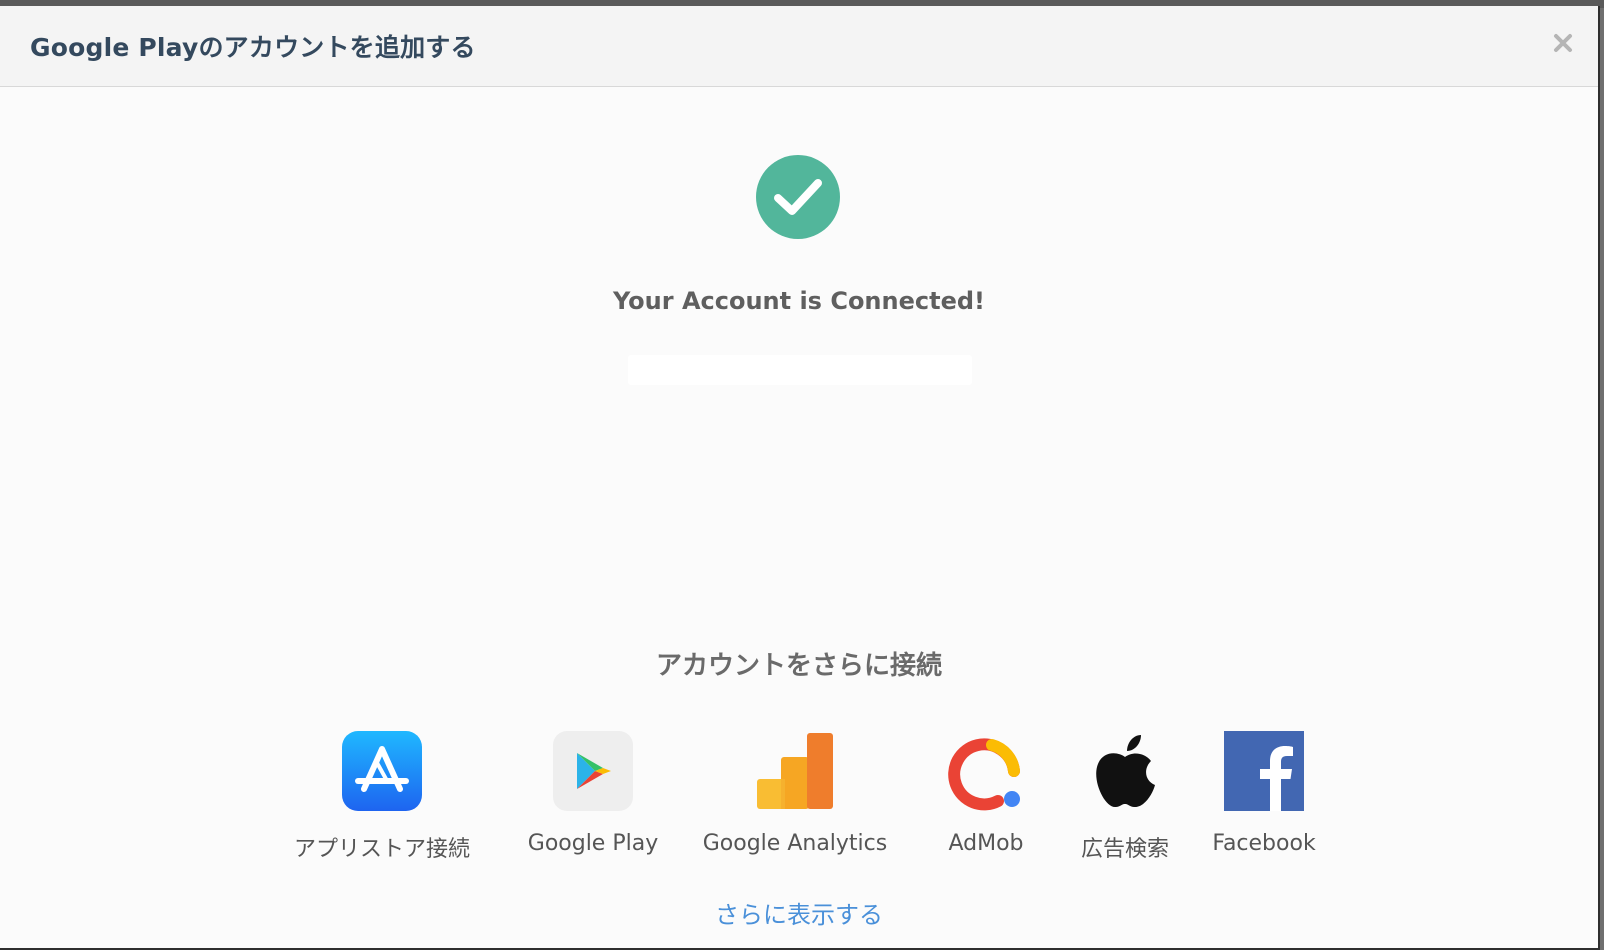 The height and width of the screenshot is (950, 1604). What do you see at coordinates (795, 843) in the screenshot?
I see `service-label: Google Analytics` at bounding box center [795, 843].